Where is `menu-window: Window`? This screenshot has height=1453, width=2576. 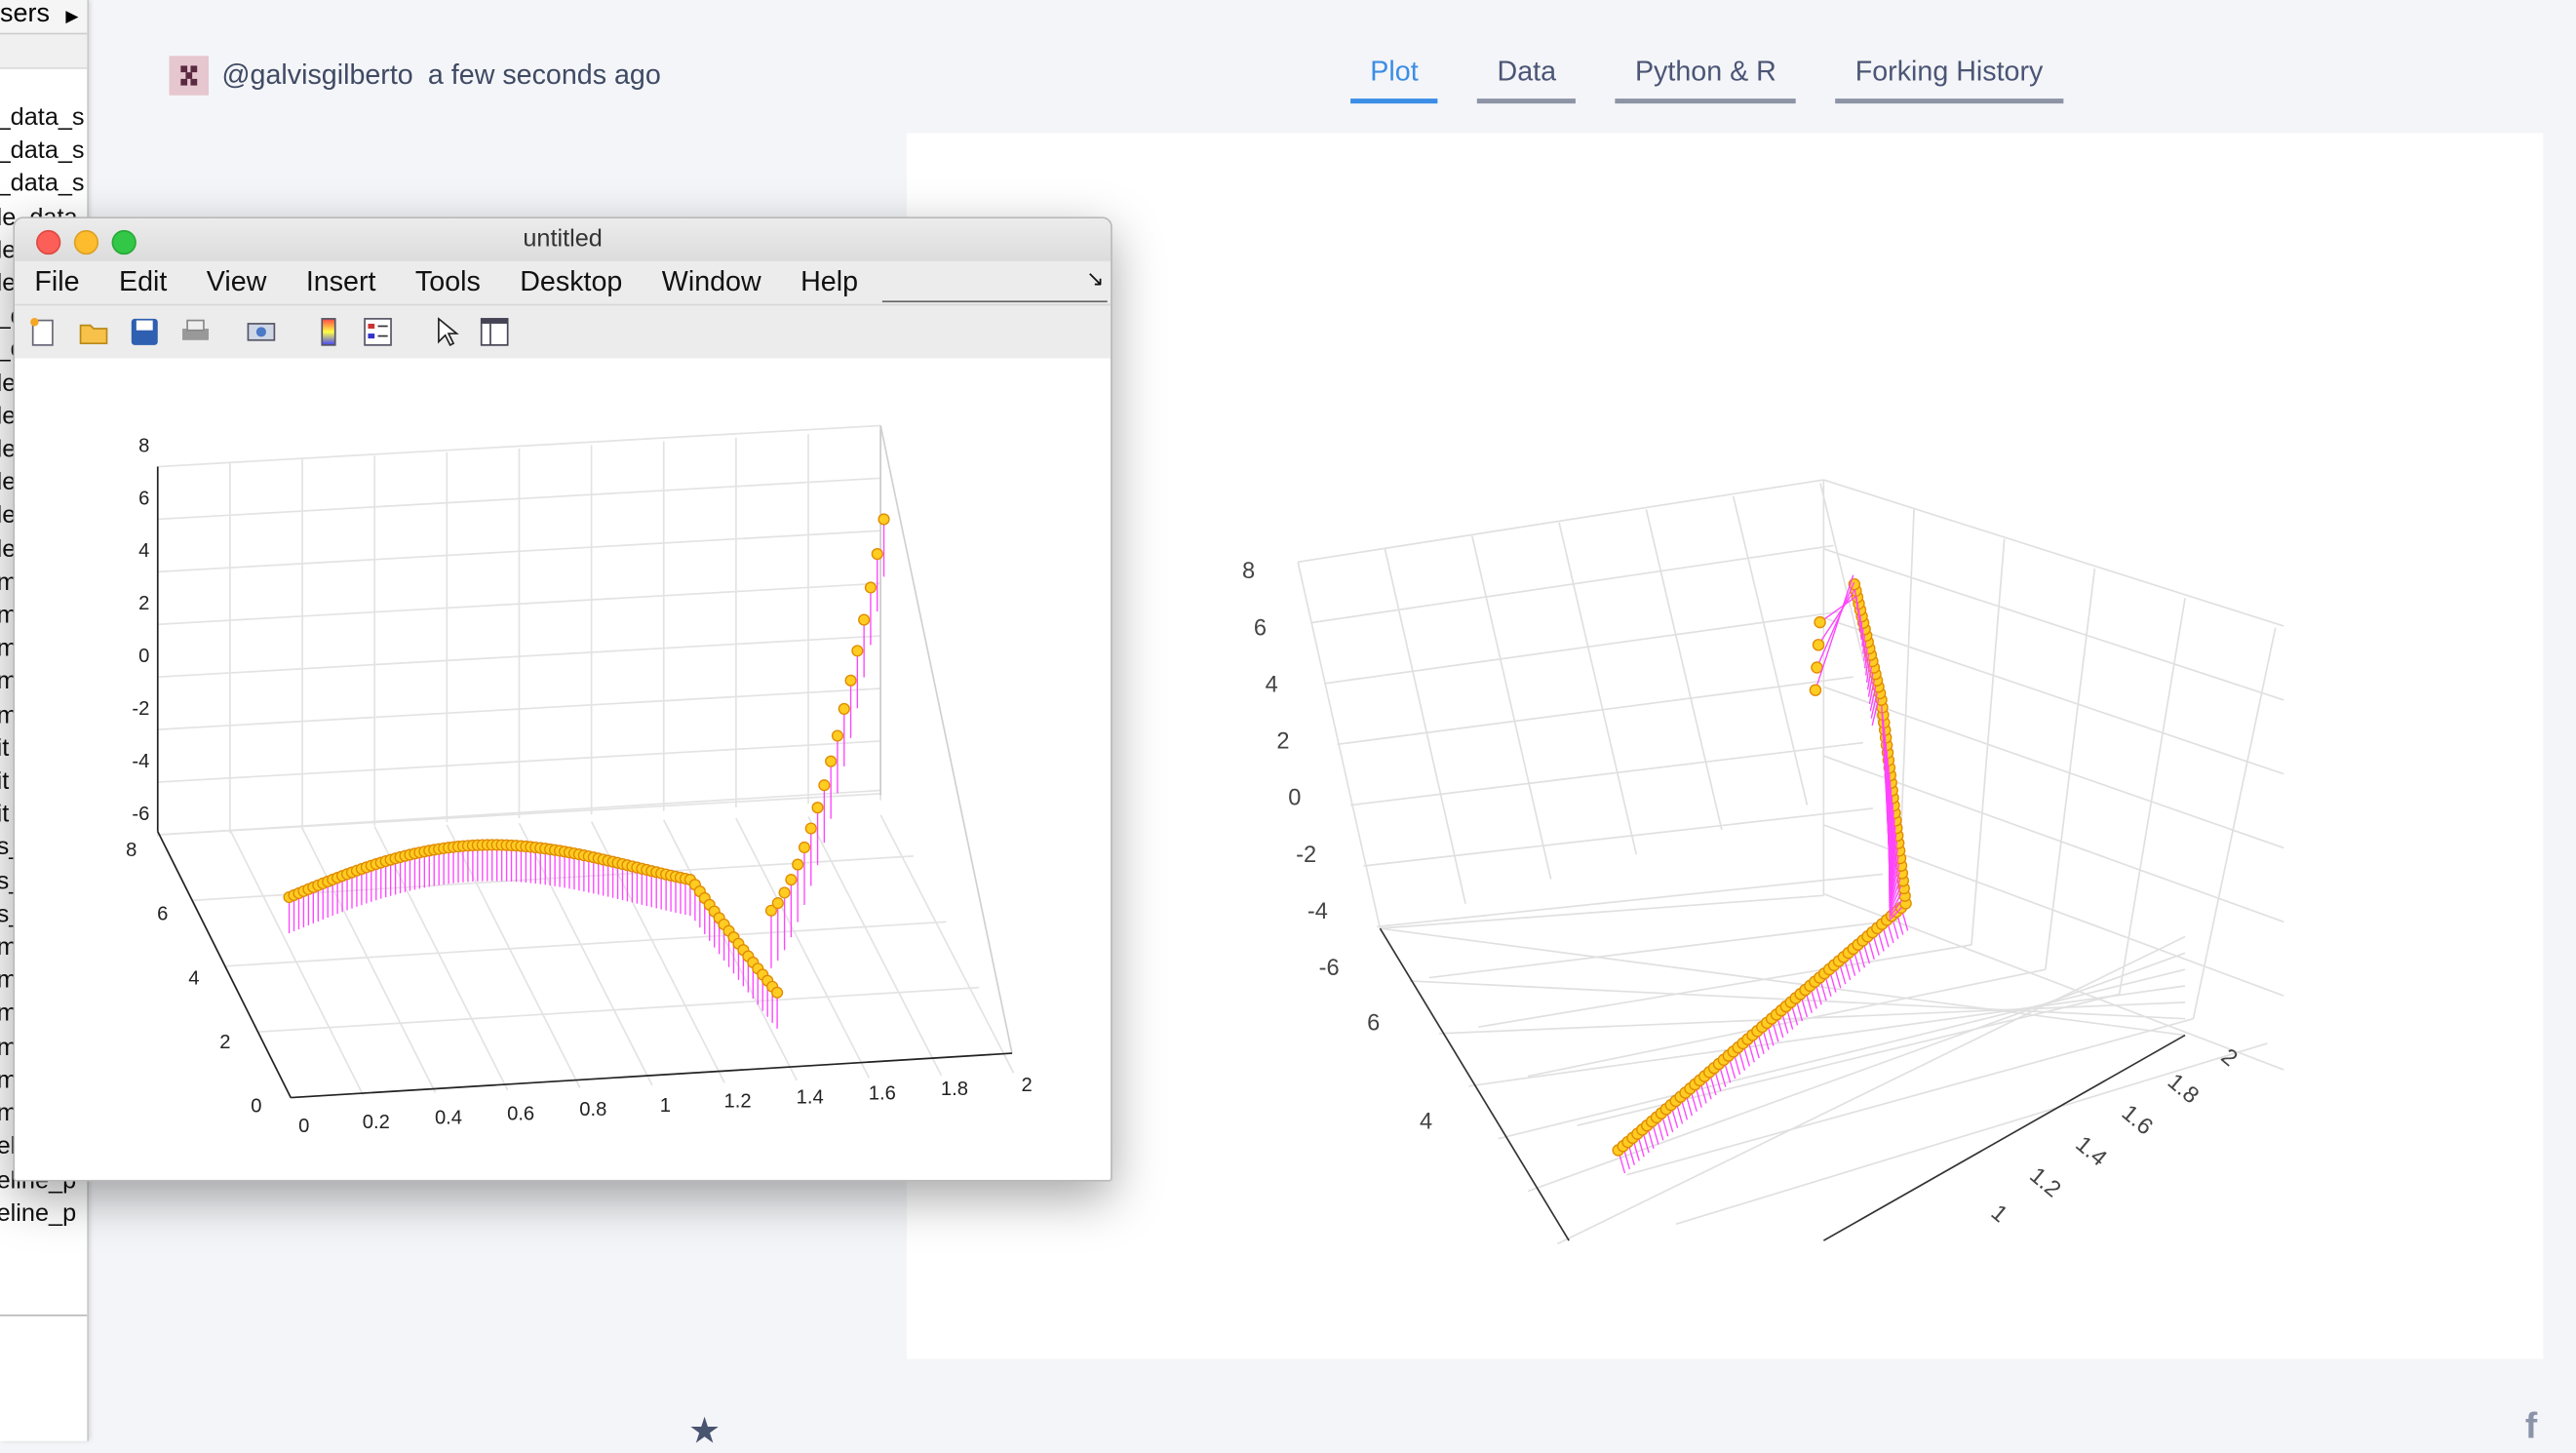 menu-window: Window is located at coordinates (711, 283).